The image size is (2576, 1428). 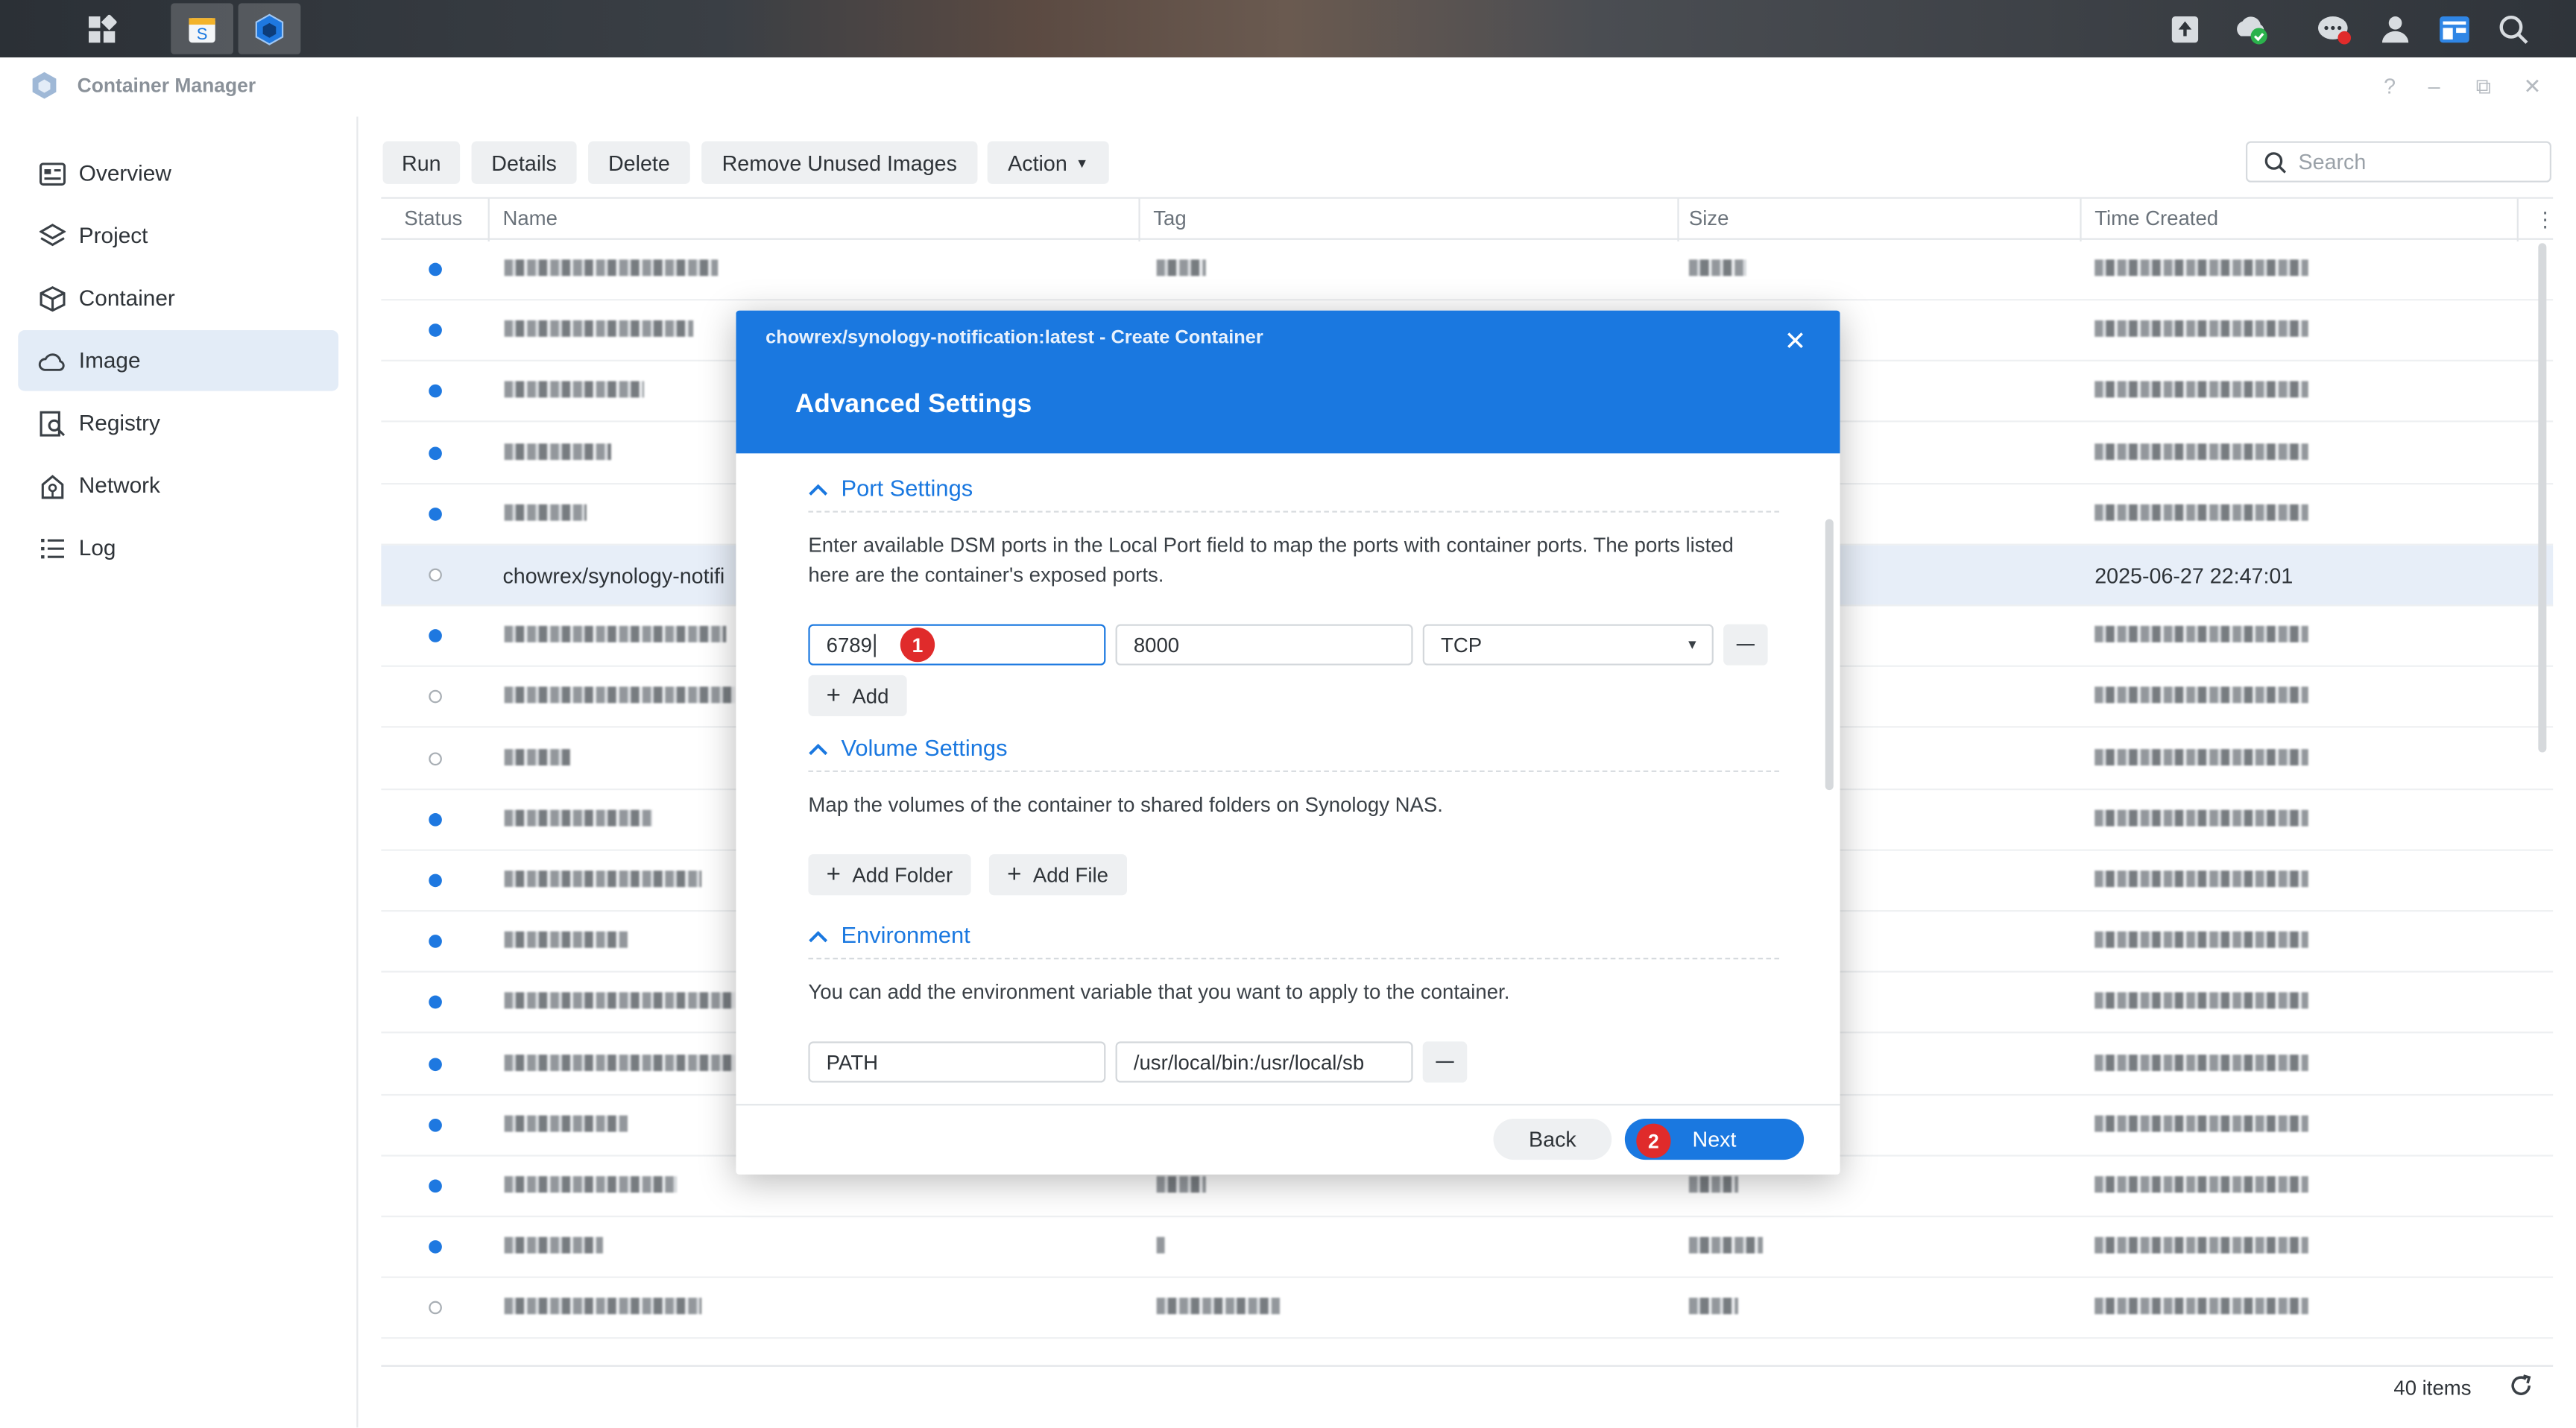 I want to click on back-button: Back, so click(x=1553, y=1139).